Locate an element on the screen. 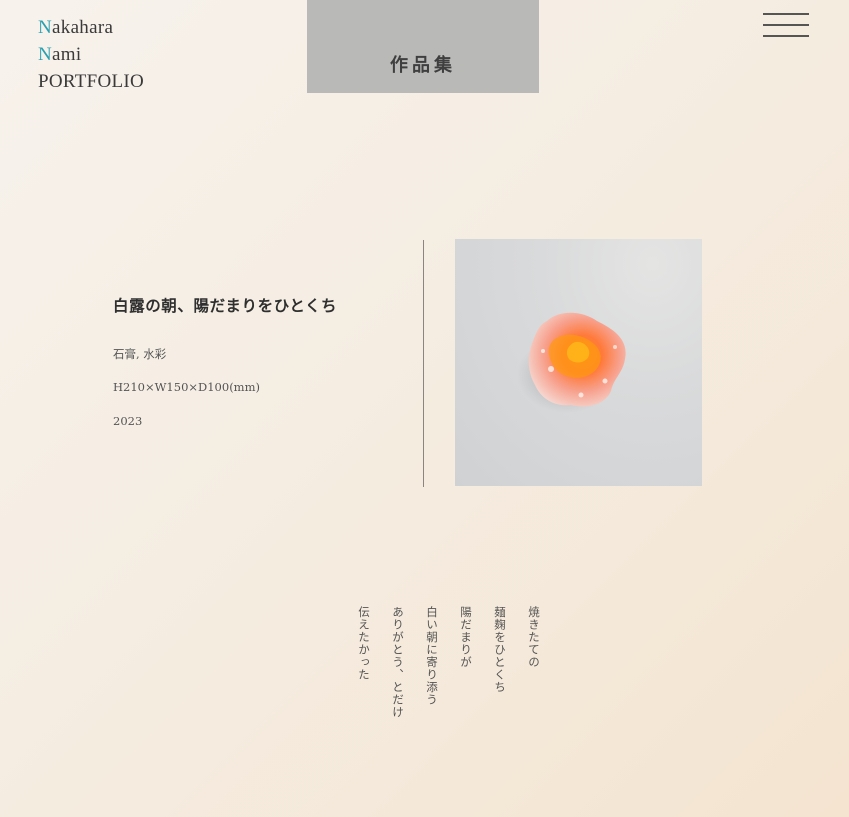 Image resolution: width=849 pixels, height=817 pixels. poem-line: 麺麹をひとくち is located at coordinates (500, 650).